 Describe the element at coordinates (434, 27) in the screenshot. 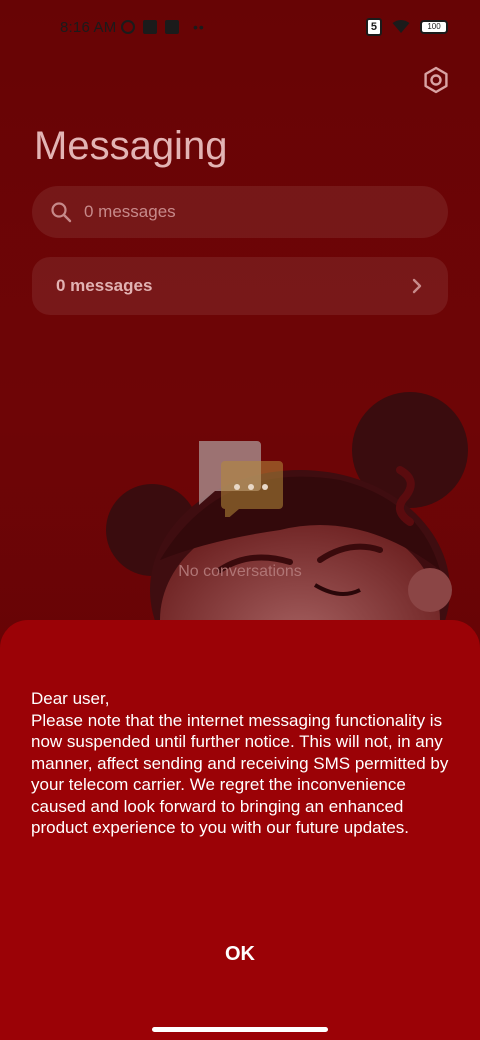

I see `battery-icon: 100` at that location.